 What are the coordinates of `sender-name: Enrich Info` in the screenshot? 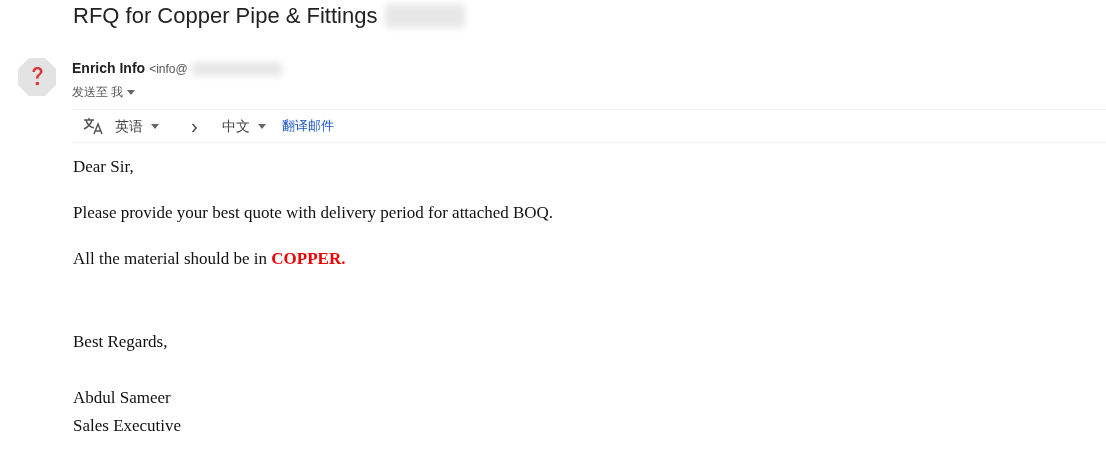 It's located at (109, 68).